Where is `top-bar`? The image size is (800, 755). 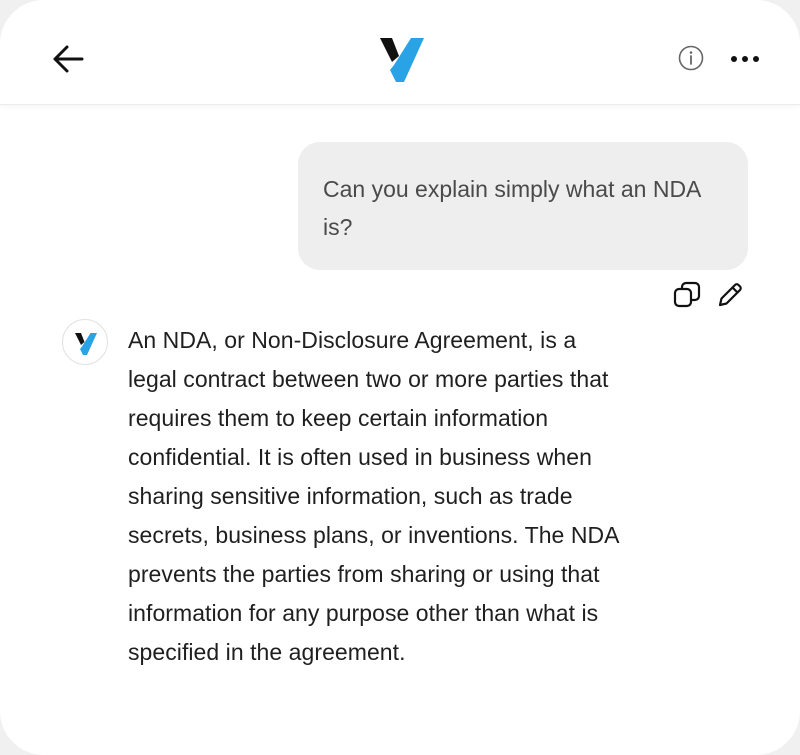
top-bar is located at coordinates (400, 52).